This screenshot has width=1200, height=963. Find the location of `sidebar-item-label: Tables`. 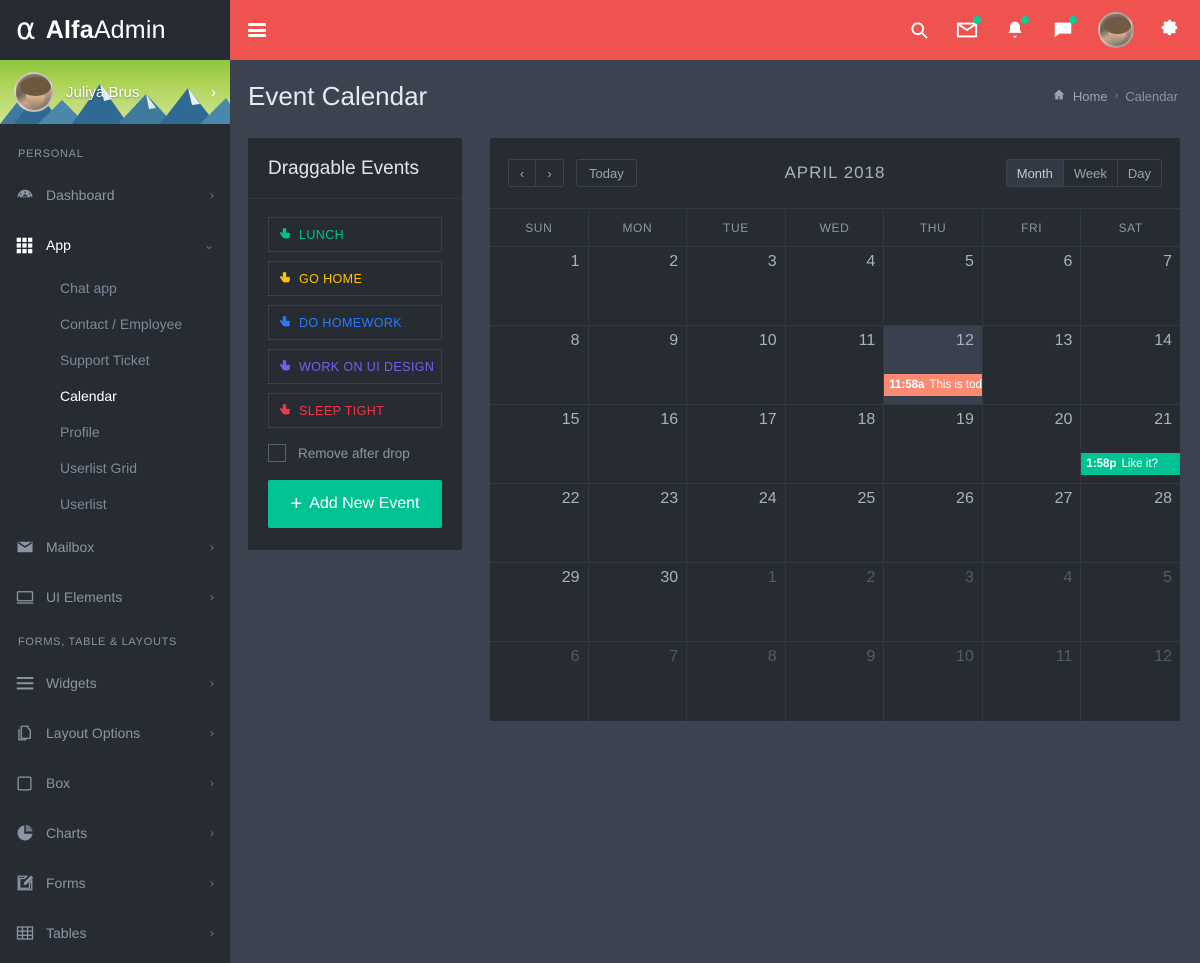

sidebar-item-label: Tables is located at coordinates (66, 933).